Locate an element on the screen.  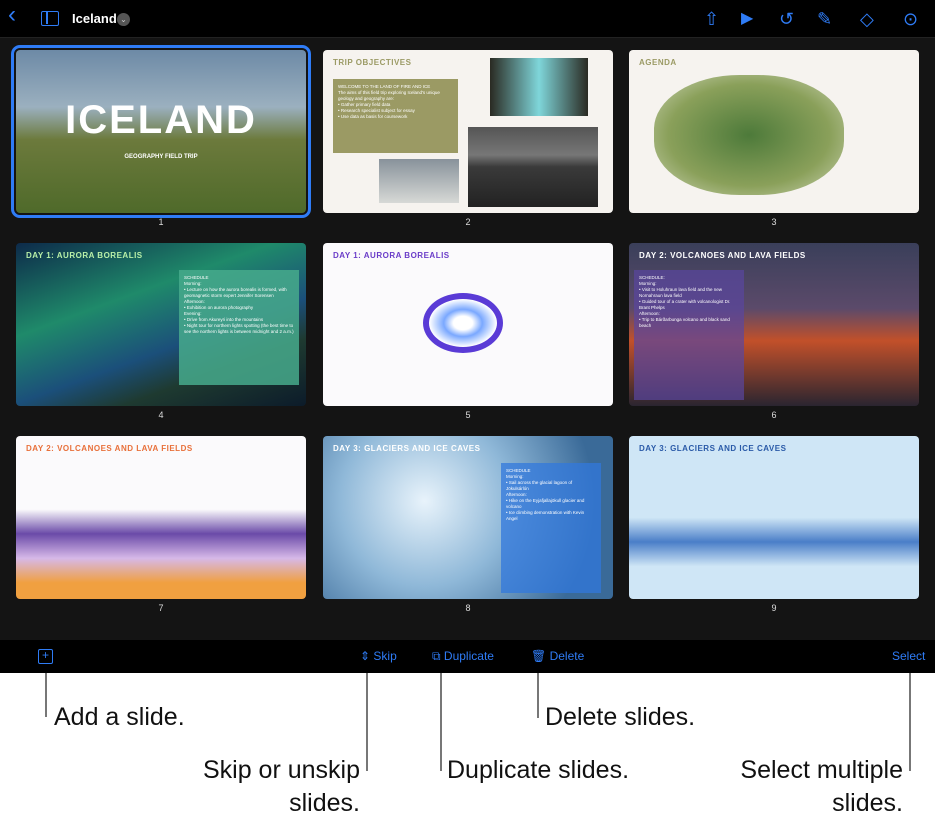
select-button: Select is located at coordinates (908, 656).